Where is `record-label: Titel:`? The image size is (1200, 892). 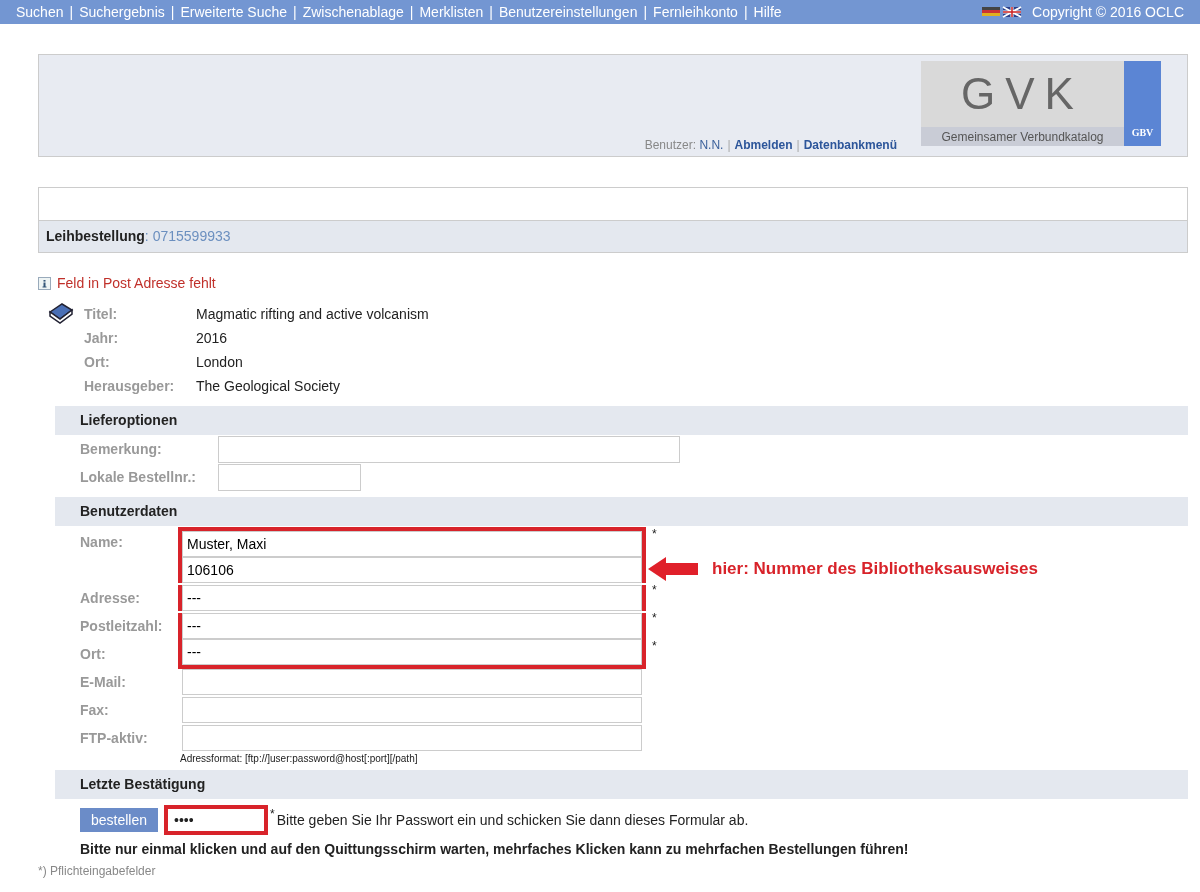
record-label: Titel: is located at coordinates (101, 314).